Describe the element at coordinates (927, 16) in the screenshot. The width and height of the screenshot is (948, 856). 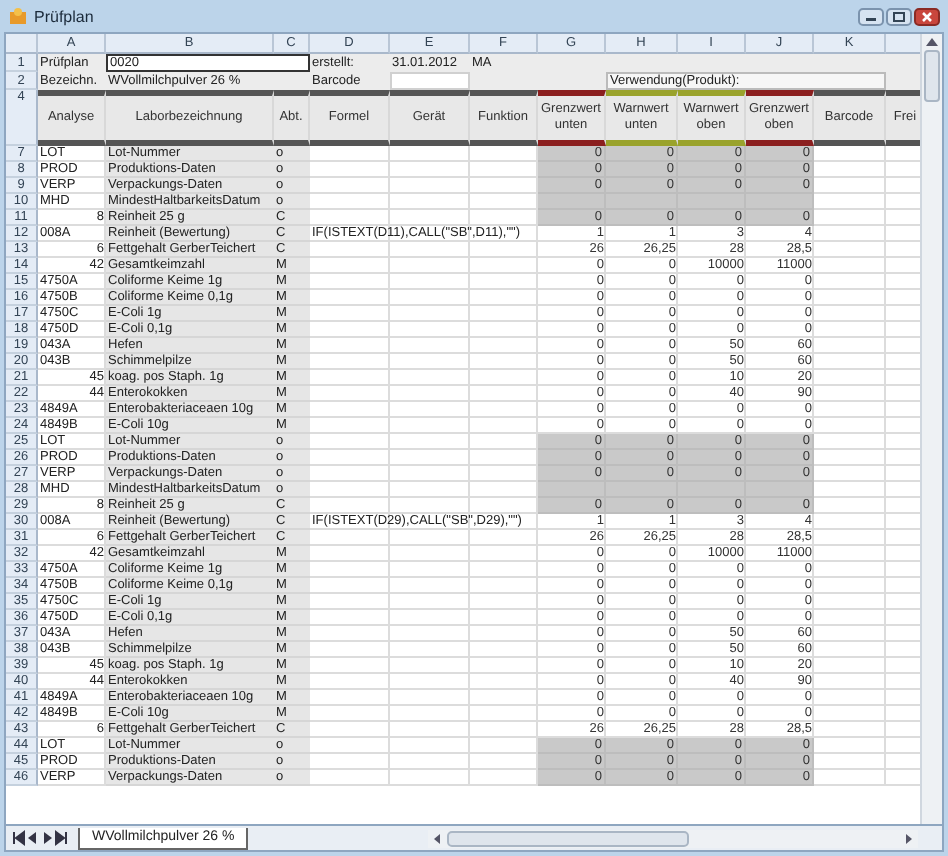
I see `close-button` at that location.